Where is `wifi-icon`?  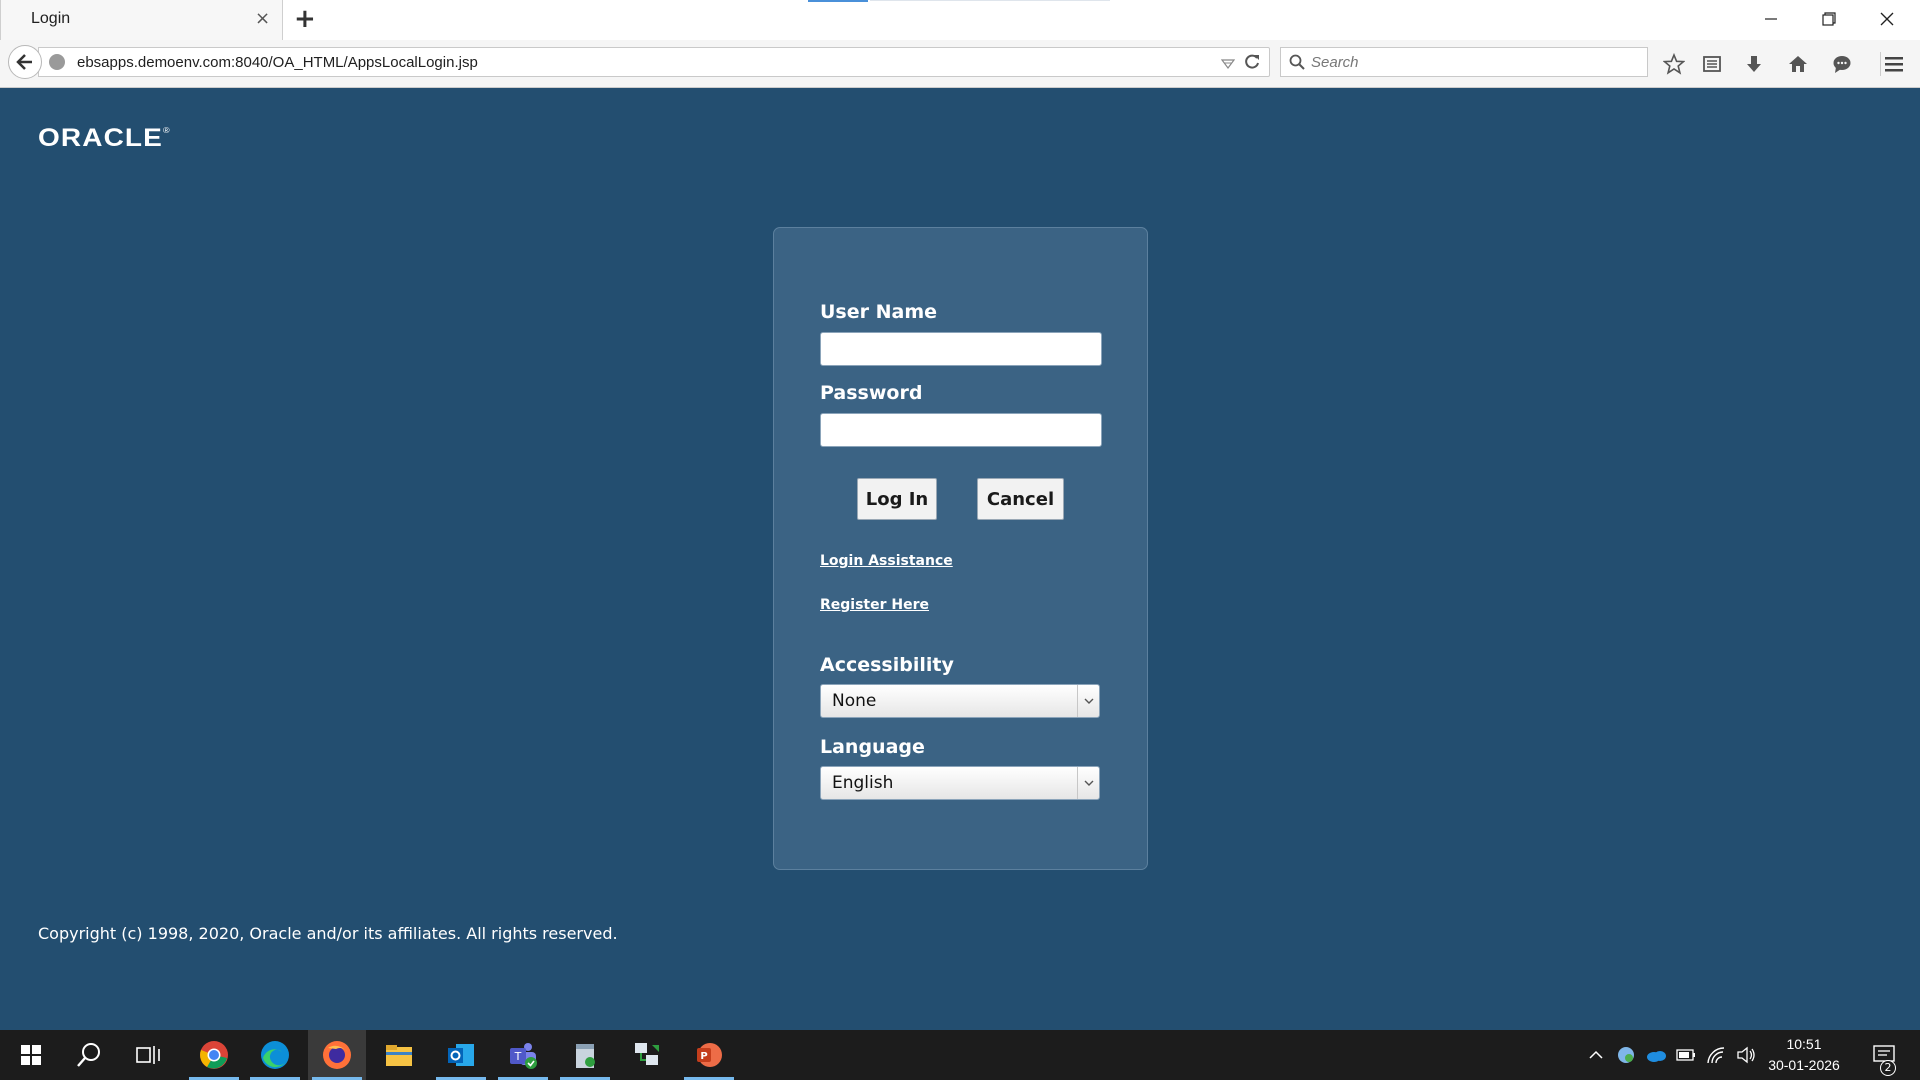 wifi-icon is located at coordinates (1716, 1055).